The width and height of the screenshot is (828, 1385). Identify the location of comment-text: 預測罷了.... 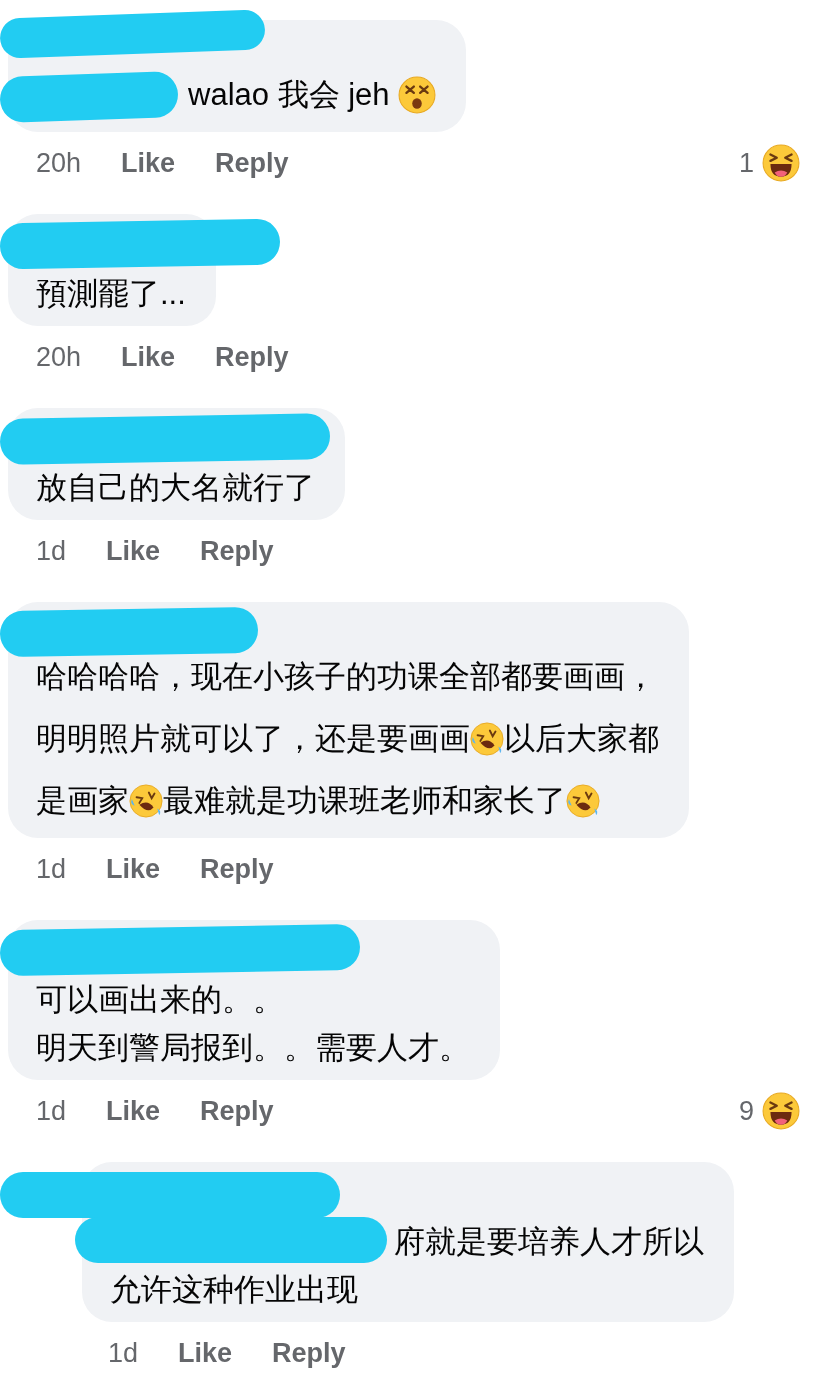
(111, 293).